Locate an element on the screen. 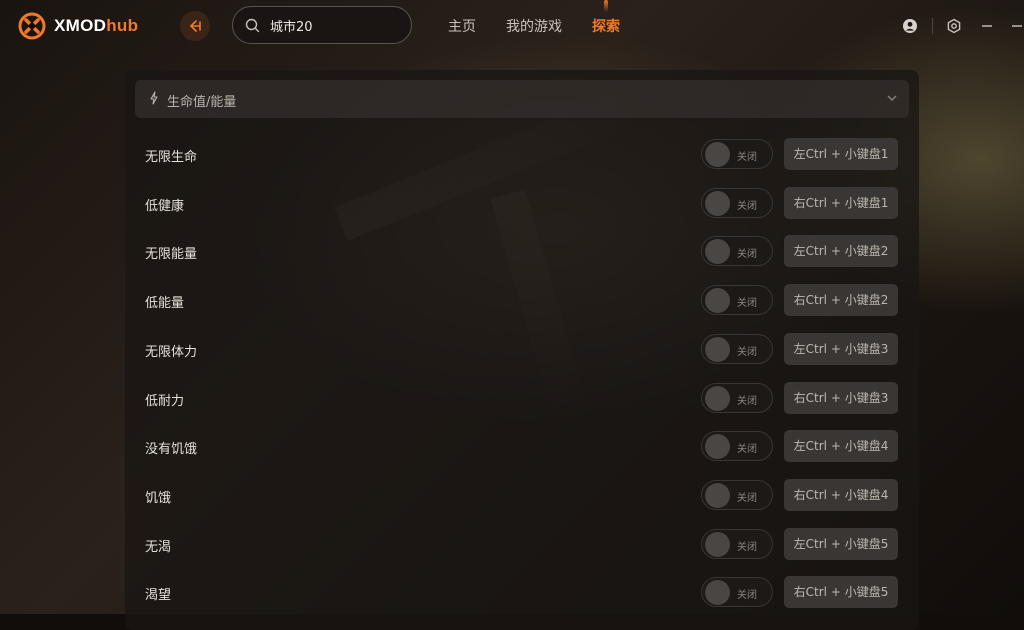 Image resolution: width=1024 pixels, height=630 pixels. user-account-button is located at coordinates (910, 26).